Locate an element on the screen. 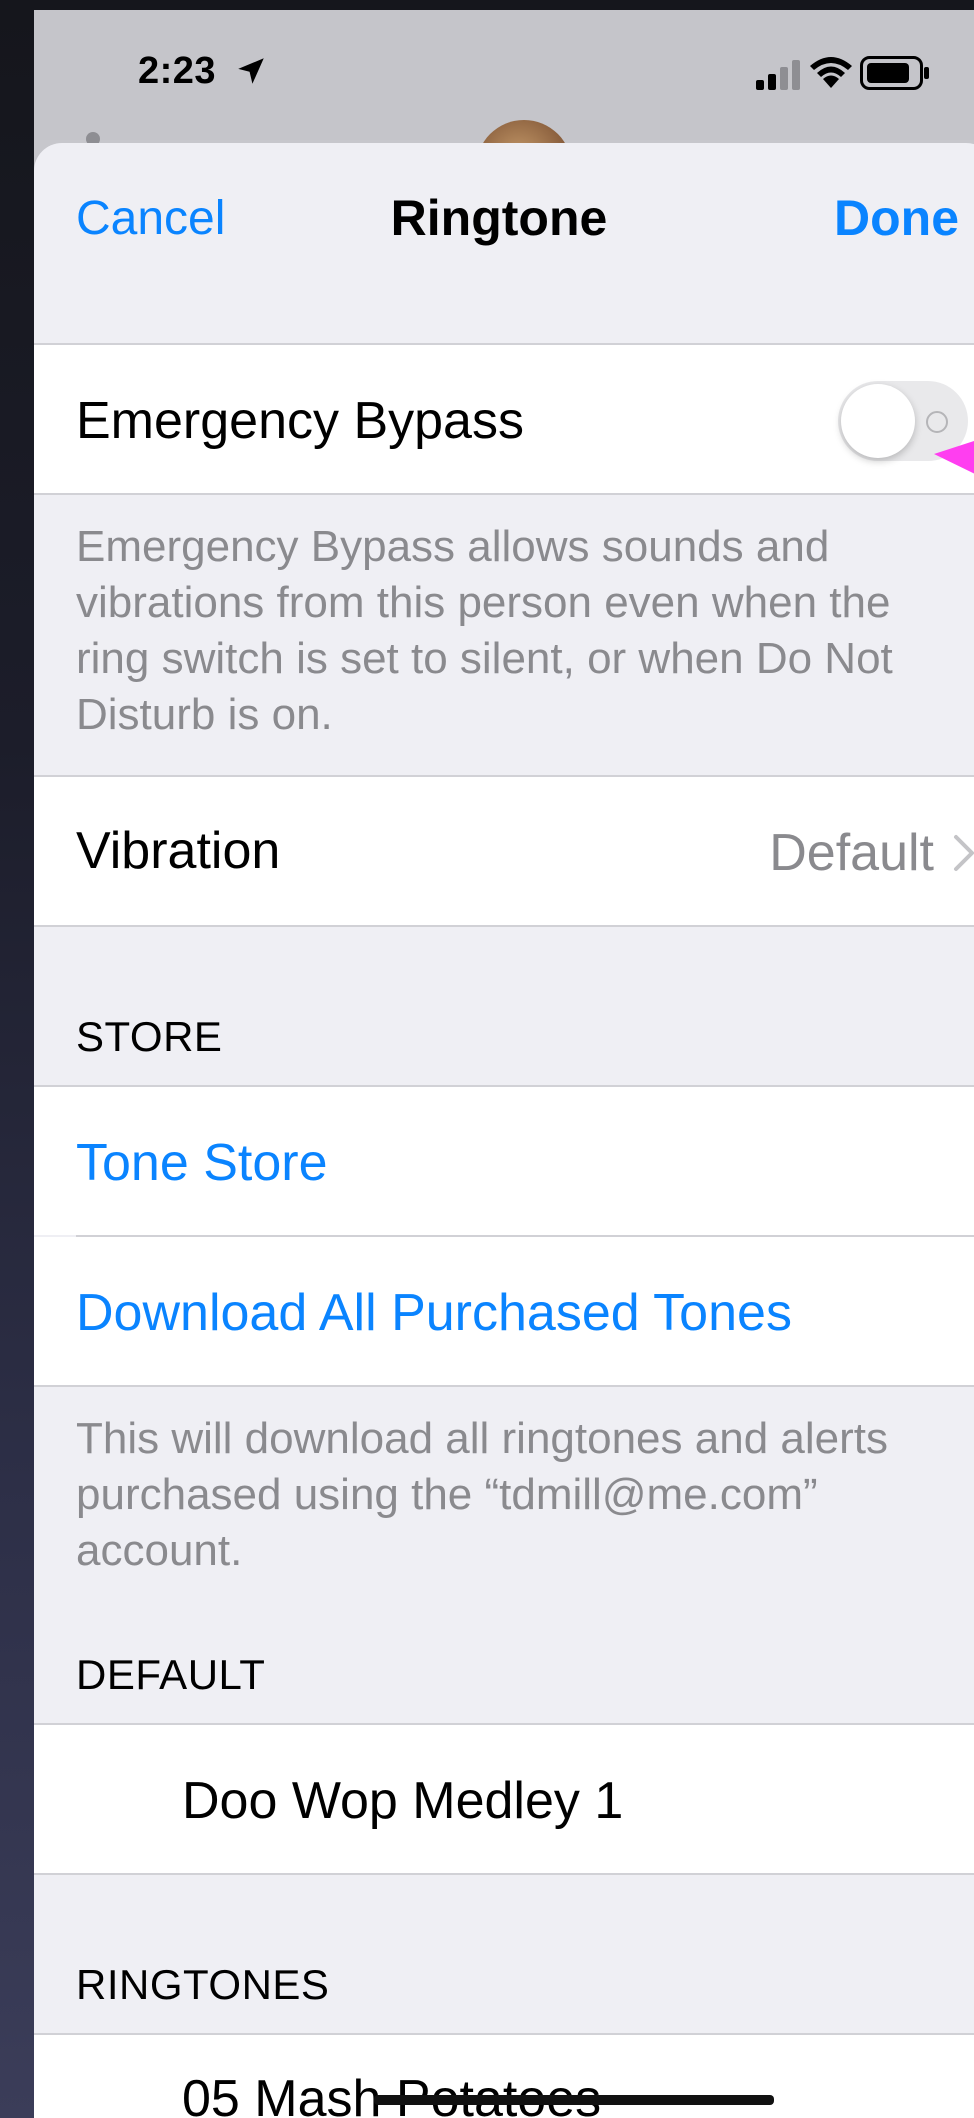 This screenshot has height=2118, width=974. vibration-label: Vibration is located at coordinates (178, 851).